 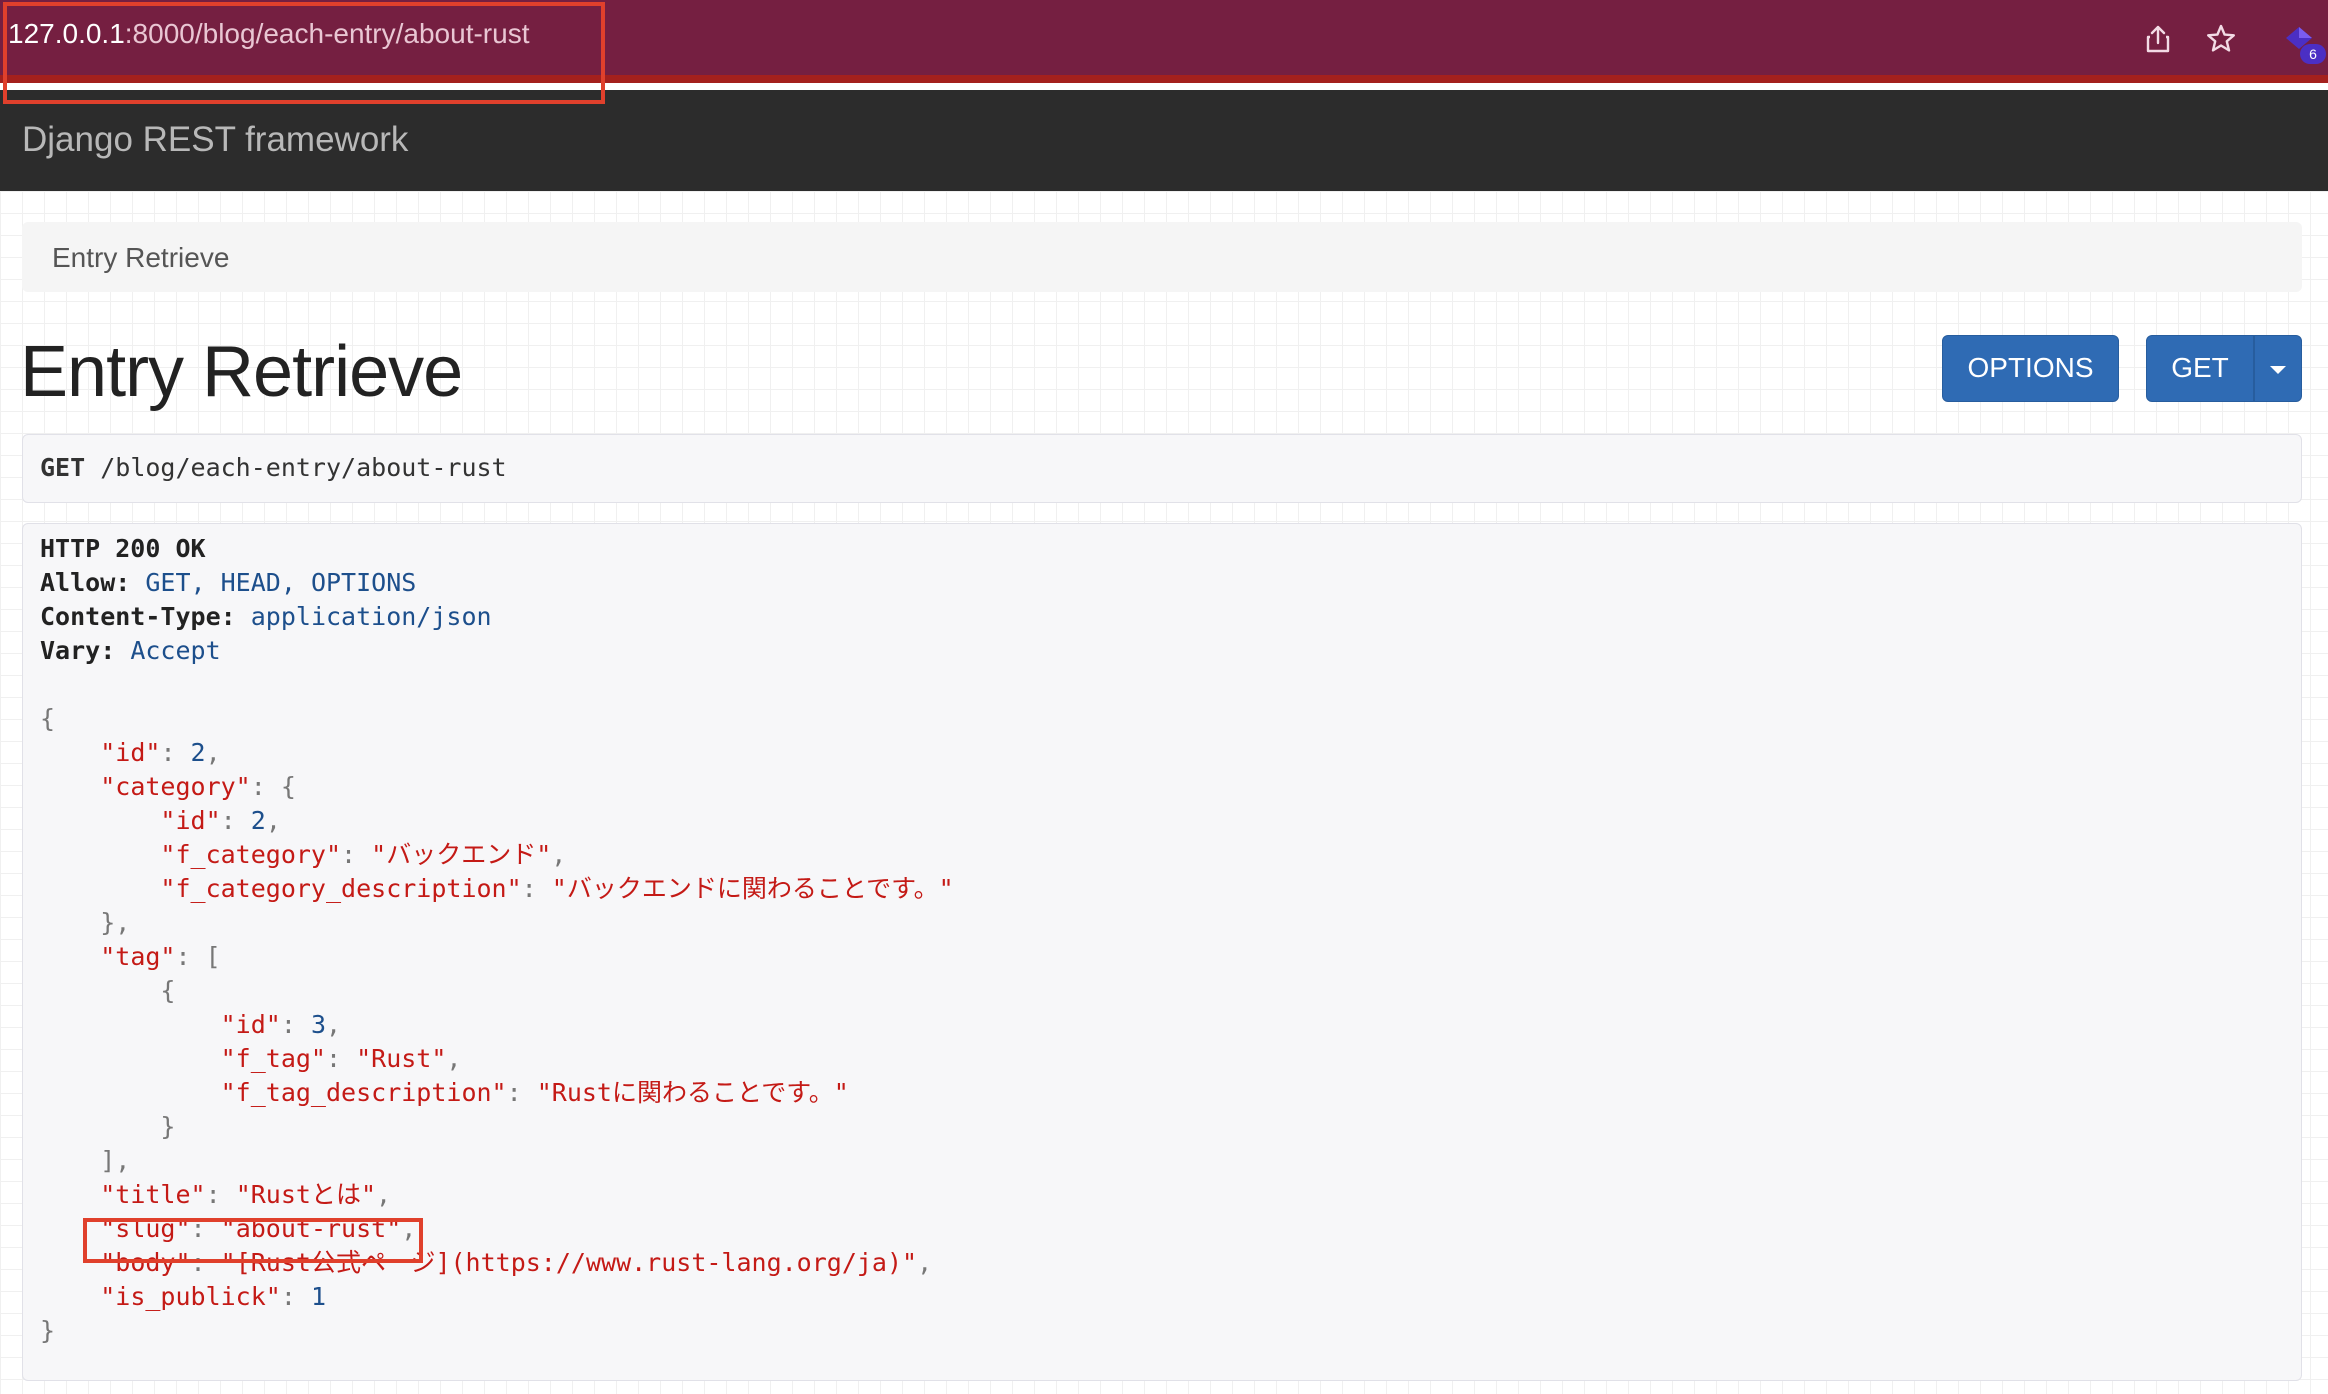 What do you see at coordinates (213, 956) in the screenshot?
I see `json-punc: [` at bounding box center [213, 956].